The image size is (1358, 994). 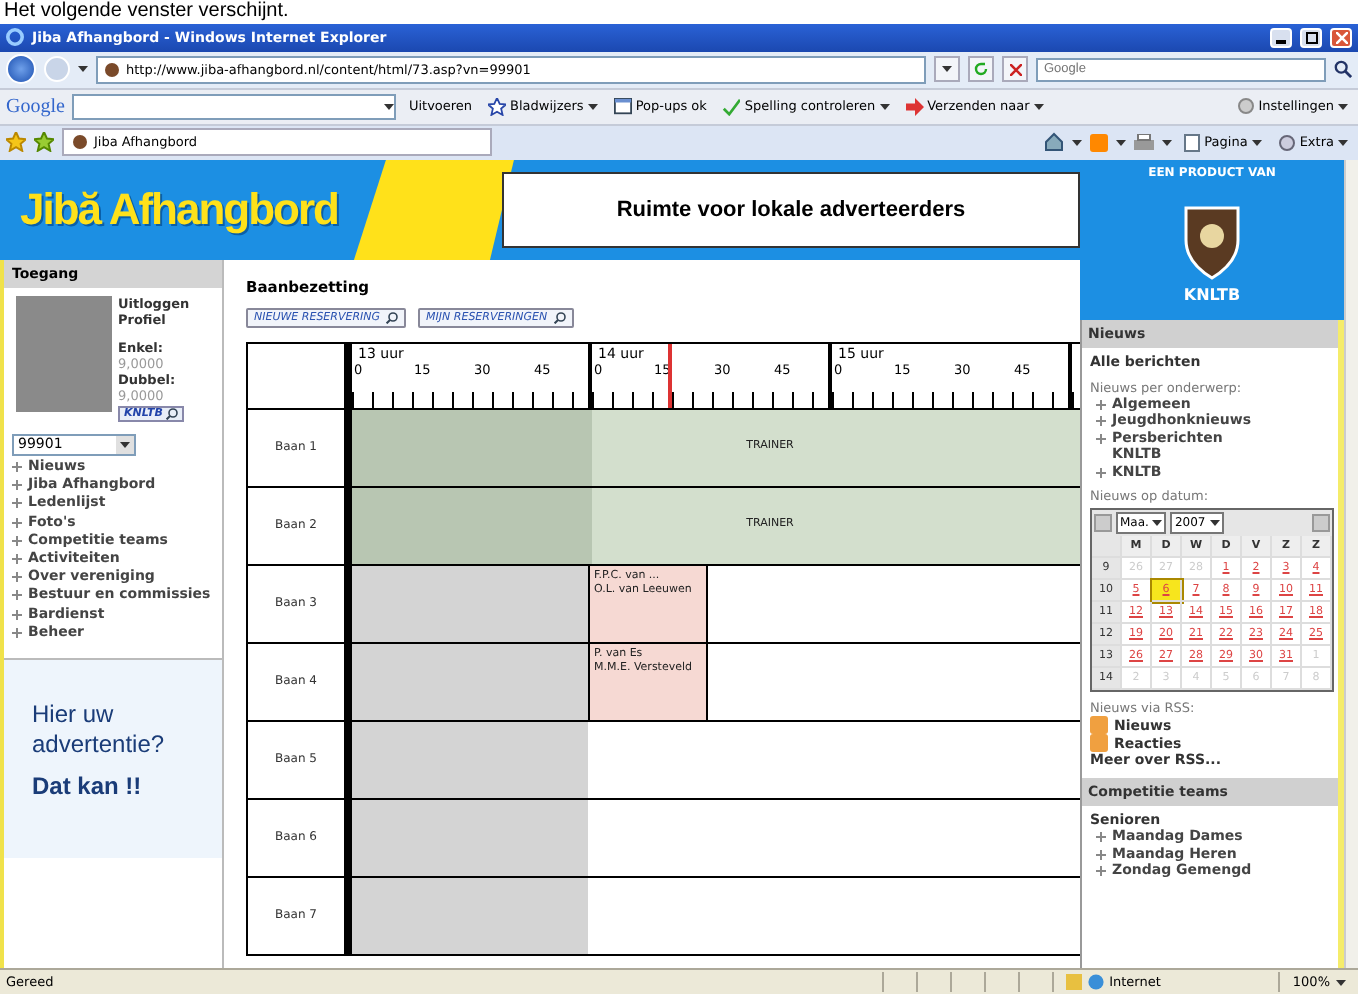 What do you see at coordinates (981, 69) in the screenshot?
I see `refresh-icon` at bounding box center [981, 69].